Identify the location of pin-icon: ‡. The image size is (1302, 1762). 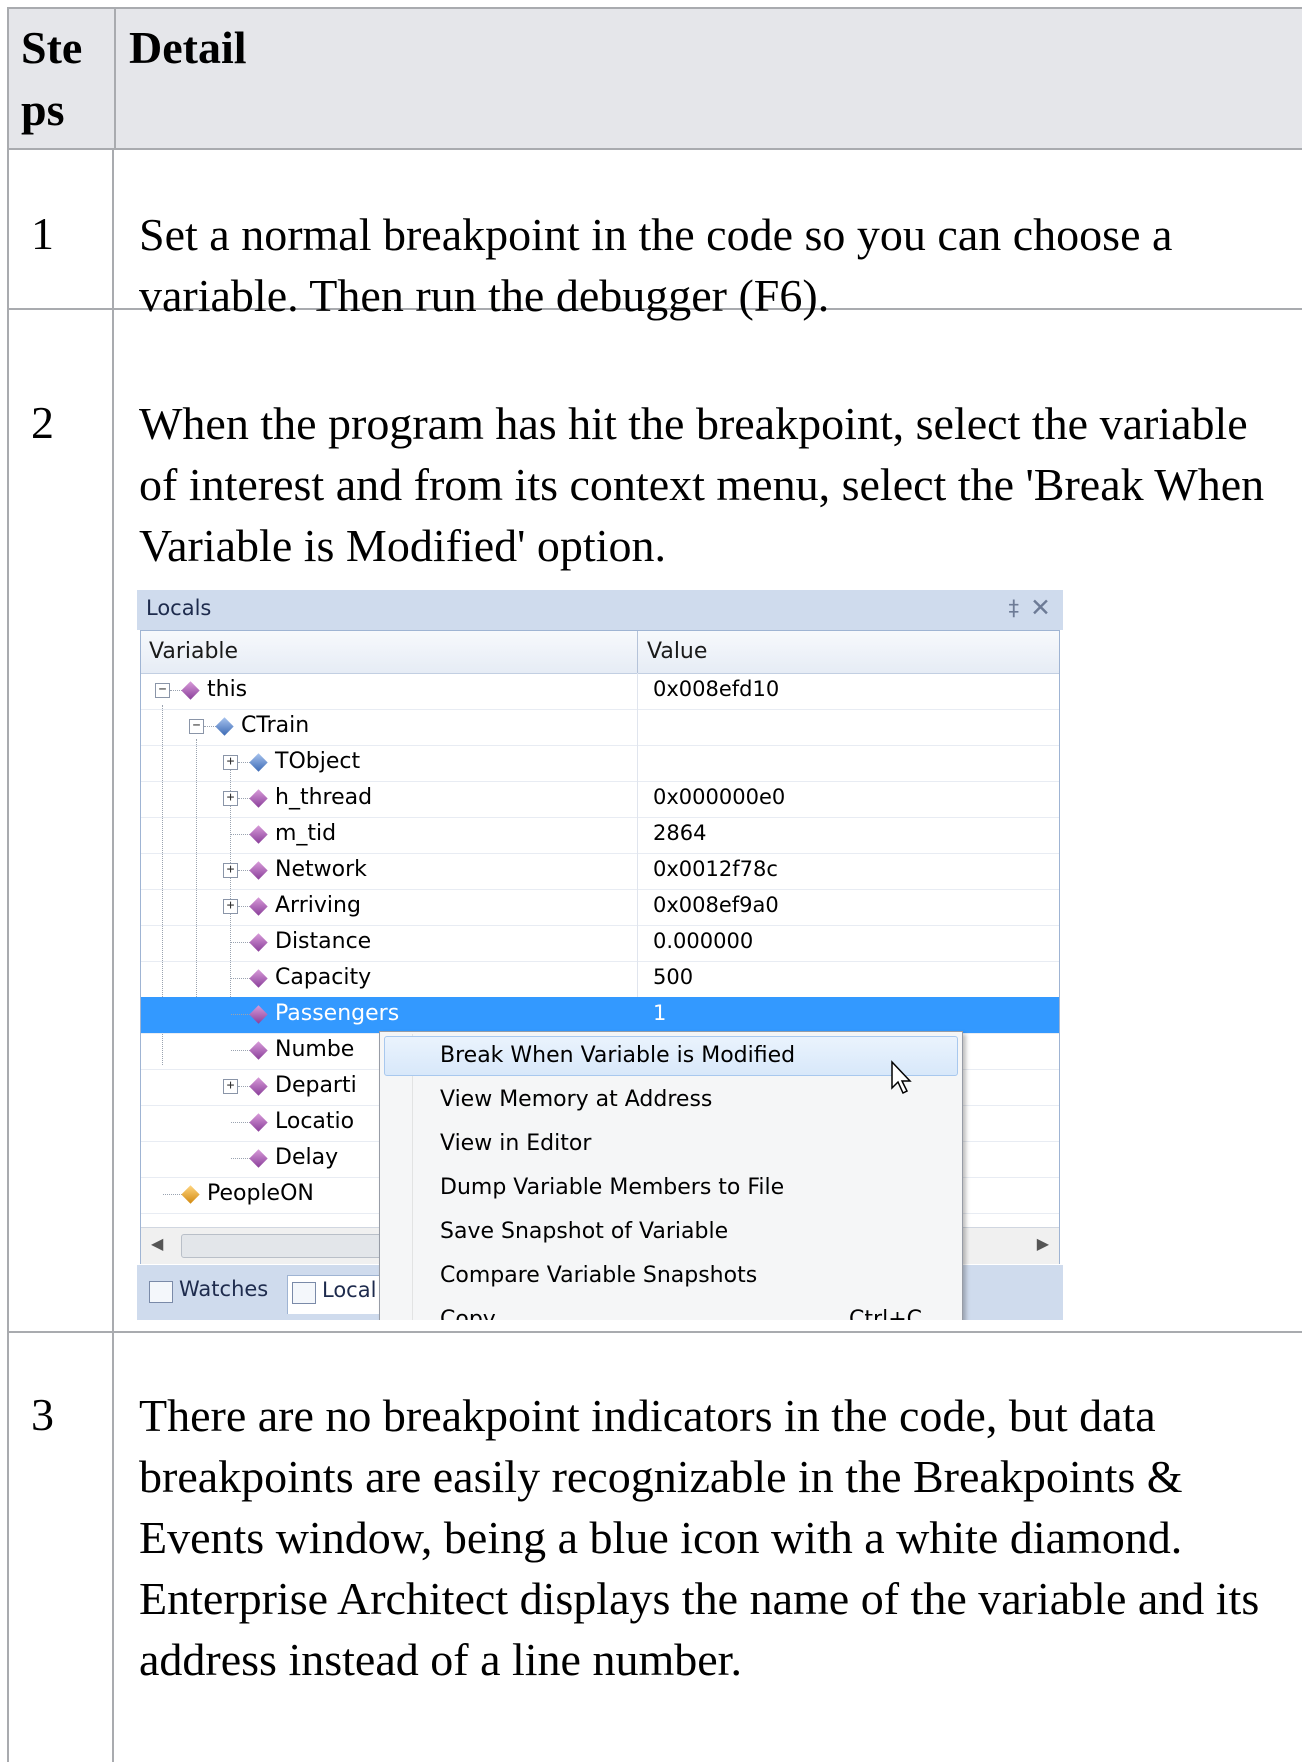
(1014, 608).